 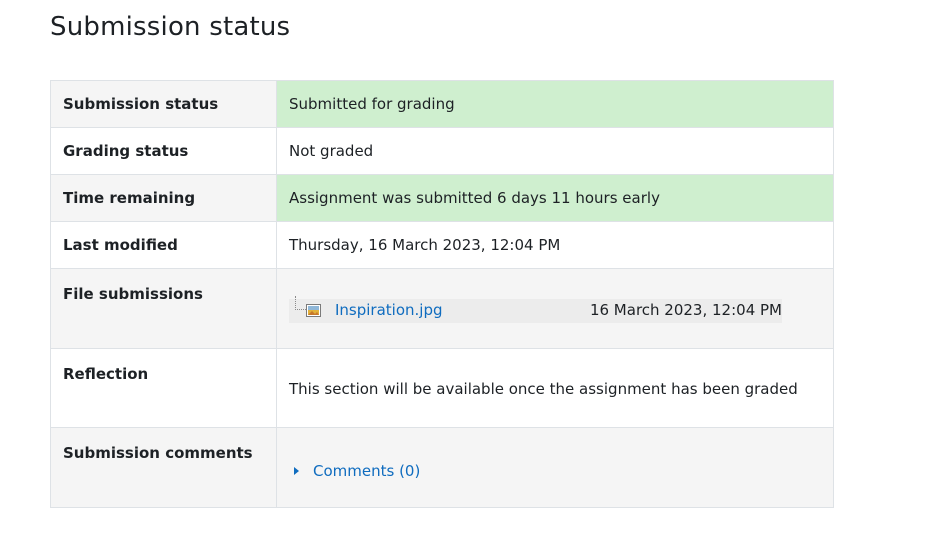 I want to click on file-date: 16 March 2023, 12:04 PM, so click(x=685, y=309).